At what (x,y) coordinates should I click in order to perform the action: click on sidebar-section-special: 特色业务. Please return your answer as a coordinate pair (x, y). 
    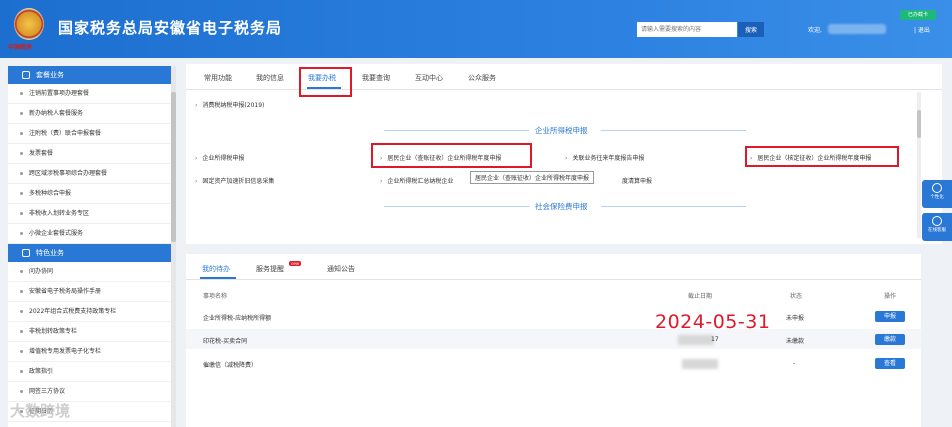
    Looking at the image, I should click on (92, 253).